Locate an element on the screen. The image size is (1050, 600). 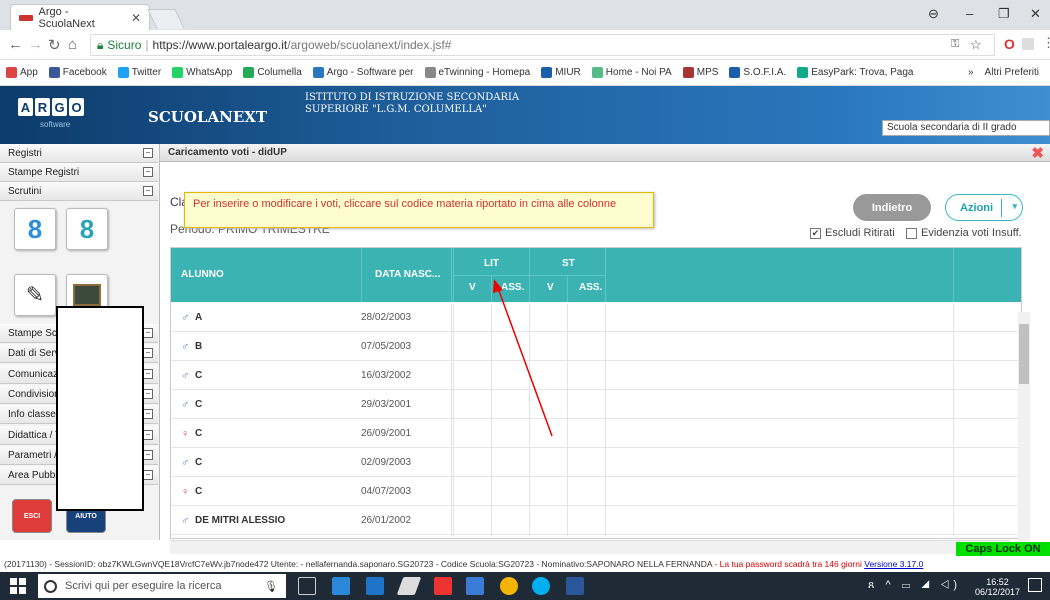
reload-icon: ↻ is located at coordinates (54, 45).